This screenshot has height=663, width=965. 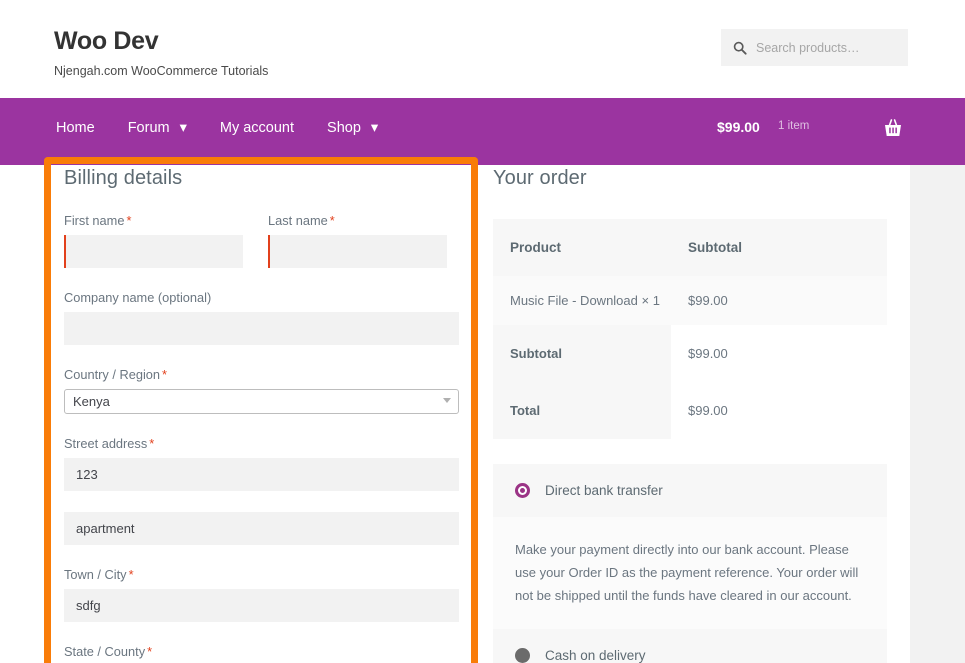 I want to click on first-name-label: First name *, so click(x=153, y=221).